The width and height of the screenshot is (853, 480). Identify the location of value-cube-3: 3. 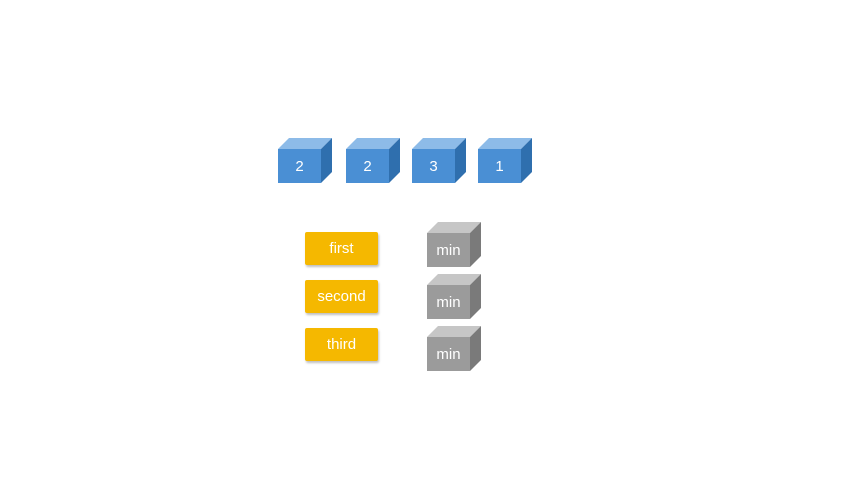
(439, 160).